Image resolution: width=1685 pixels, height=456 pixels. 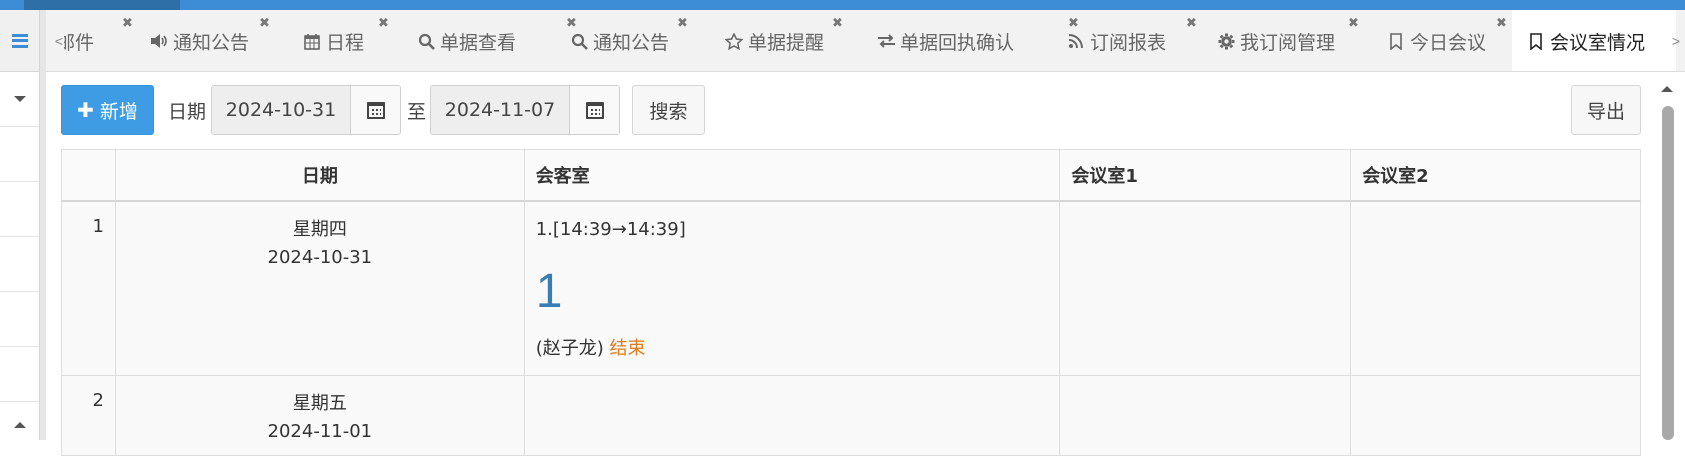 What do you see at coordinates (88, 175) in the screenshot?
I see `header-index` at bounding box center [88, 175].